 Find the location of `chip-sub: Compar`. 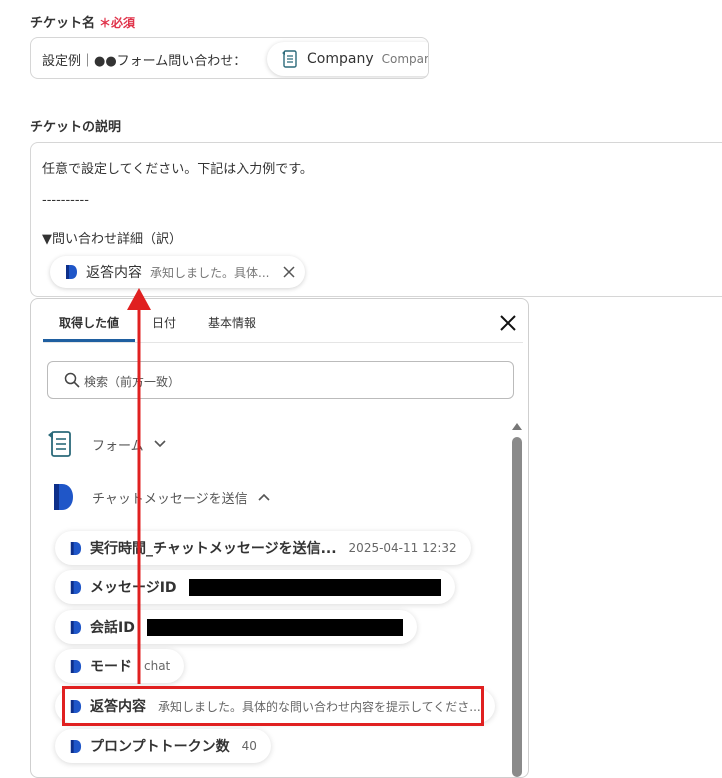

chip-sub: Compar is located at coordinates (405, 59).